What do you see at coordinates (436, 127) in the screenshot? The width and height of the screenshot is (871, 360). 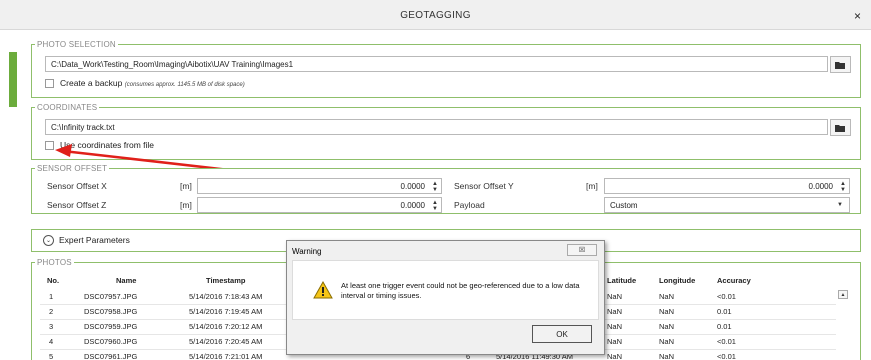 I see `coordinates-path-input: C:\Infinity track.txt` at bounding box center [436, 127].